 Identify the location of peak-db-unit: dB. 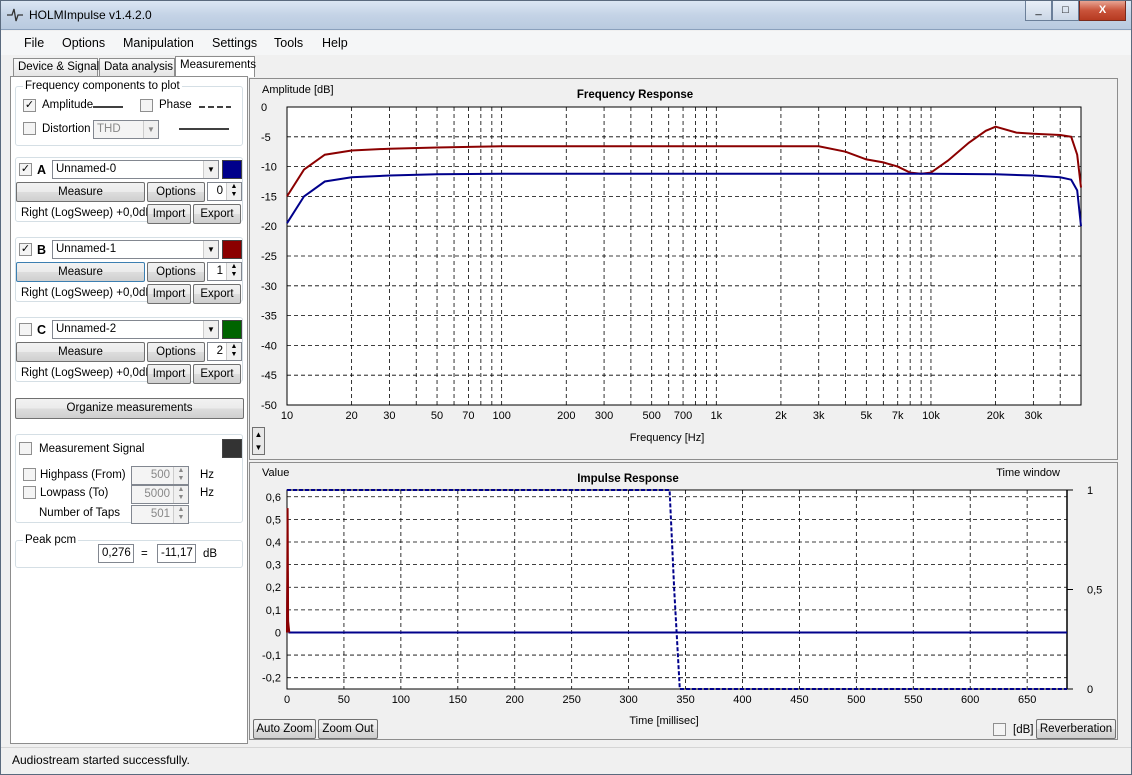
(210, 554).